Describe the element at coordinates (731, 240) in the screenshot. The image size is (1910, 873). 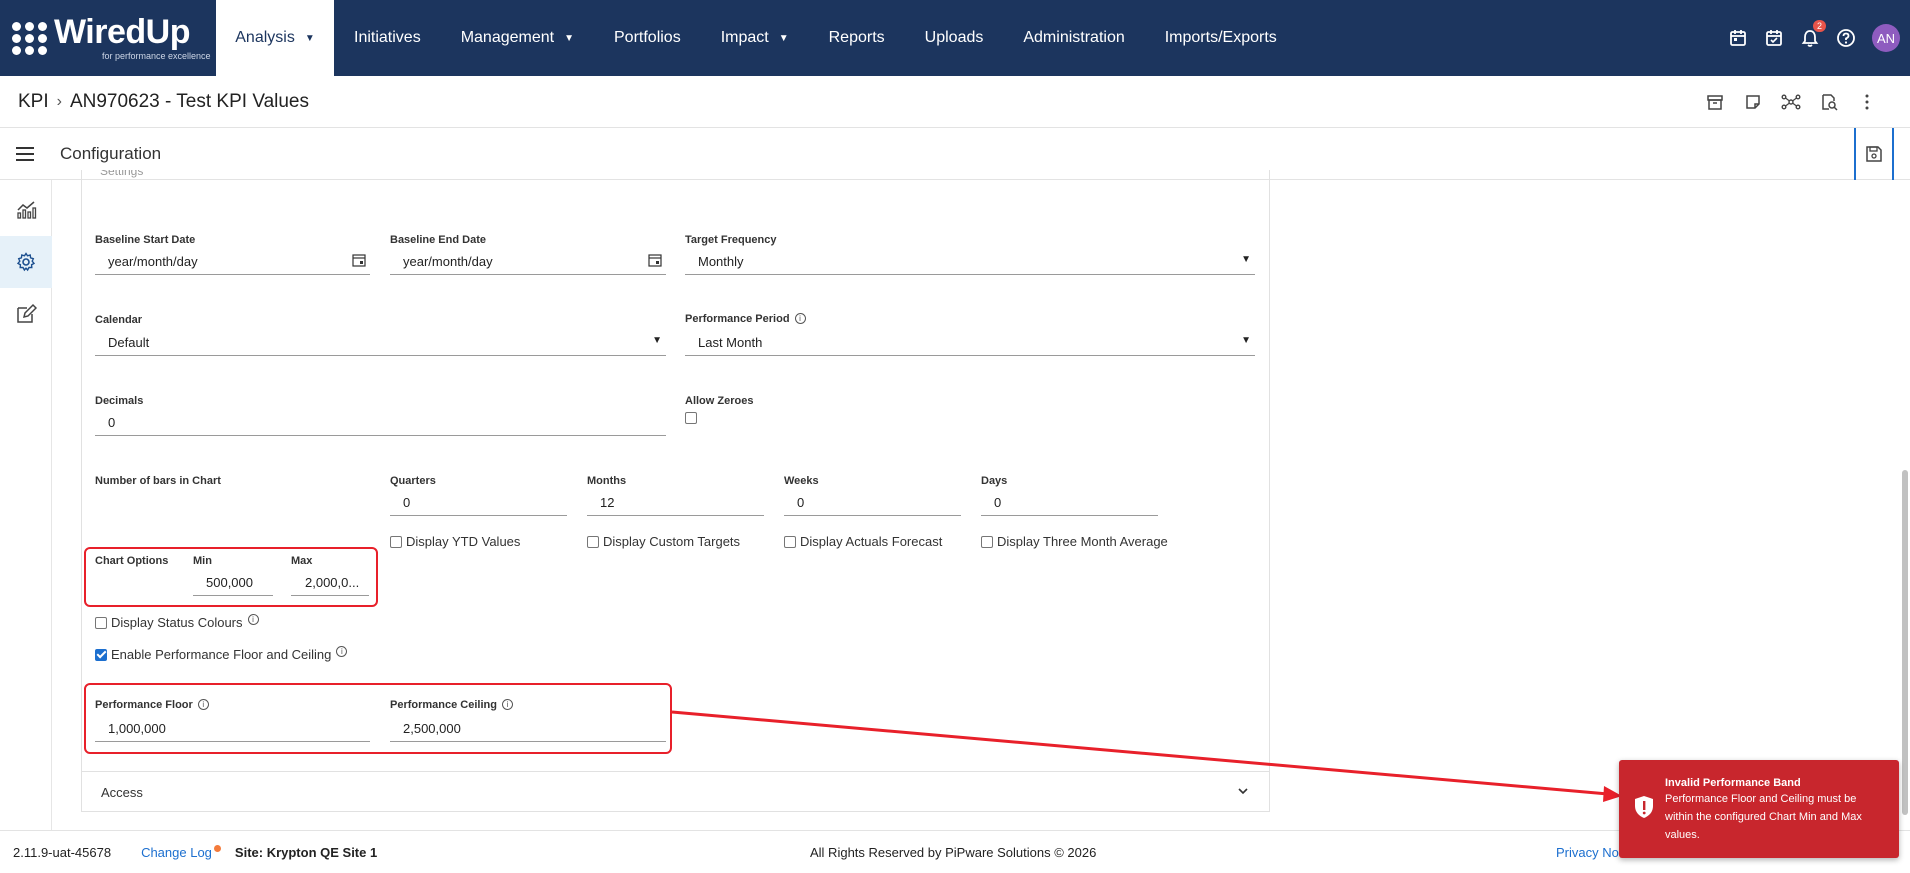
I see `target-frequency-label: Target Frequency` at that location.